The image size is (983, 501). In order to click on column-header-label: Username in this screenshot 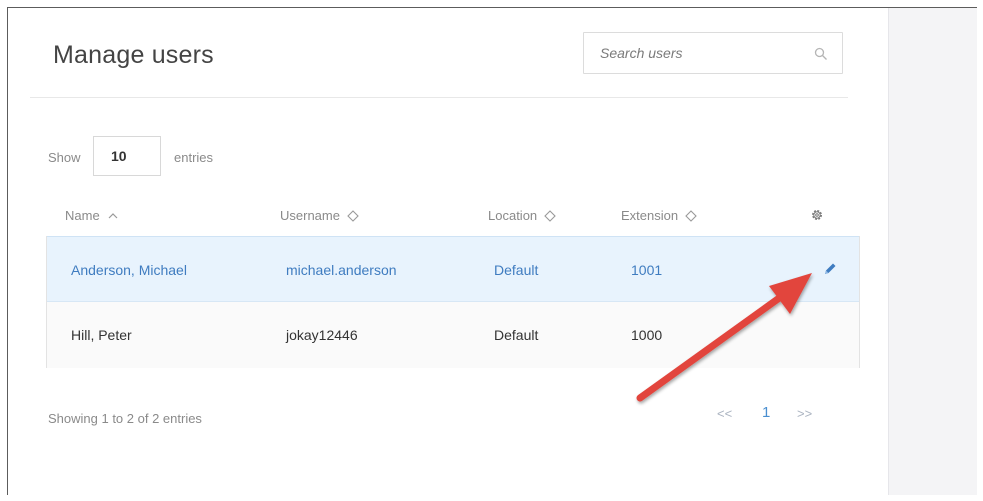, I will do `click(310, 215)`.